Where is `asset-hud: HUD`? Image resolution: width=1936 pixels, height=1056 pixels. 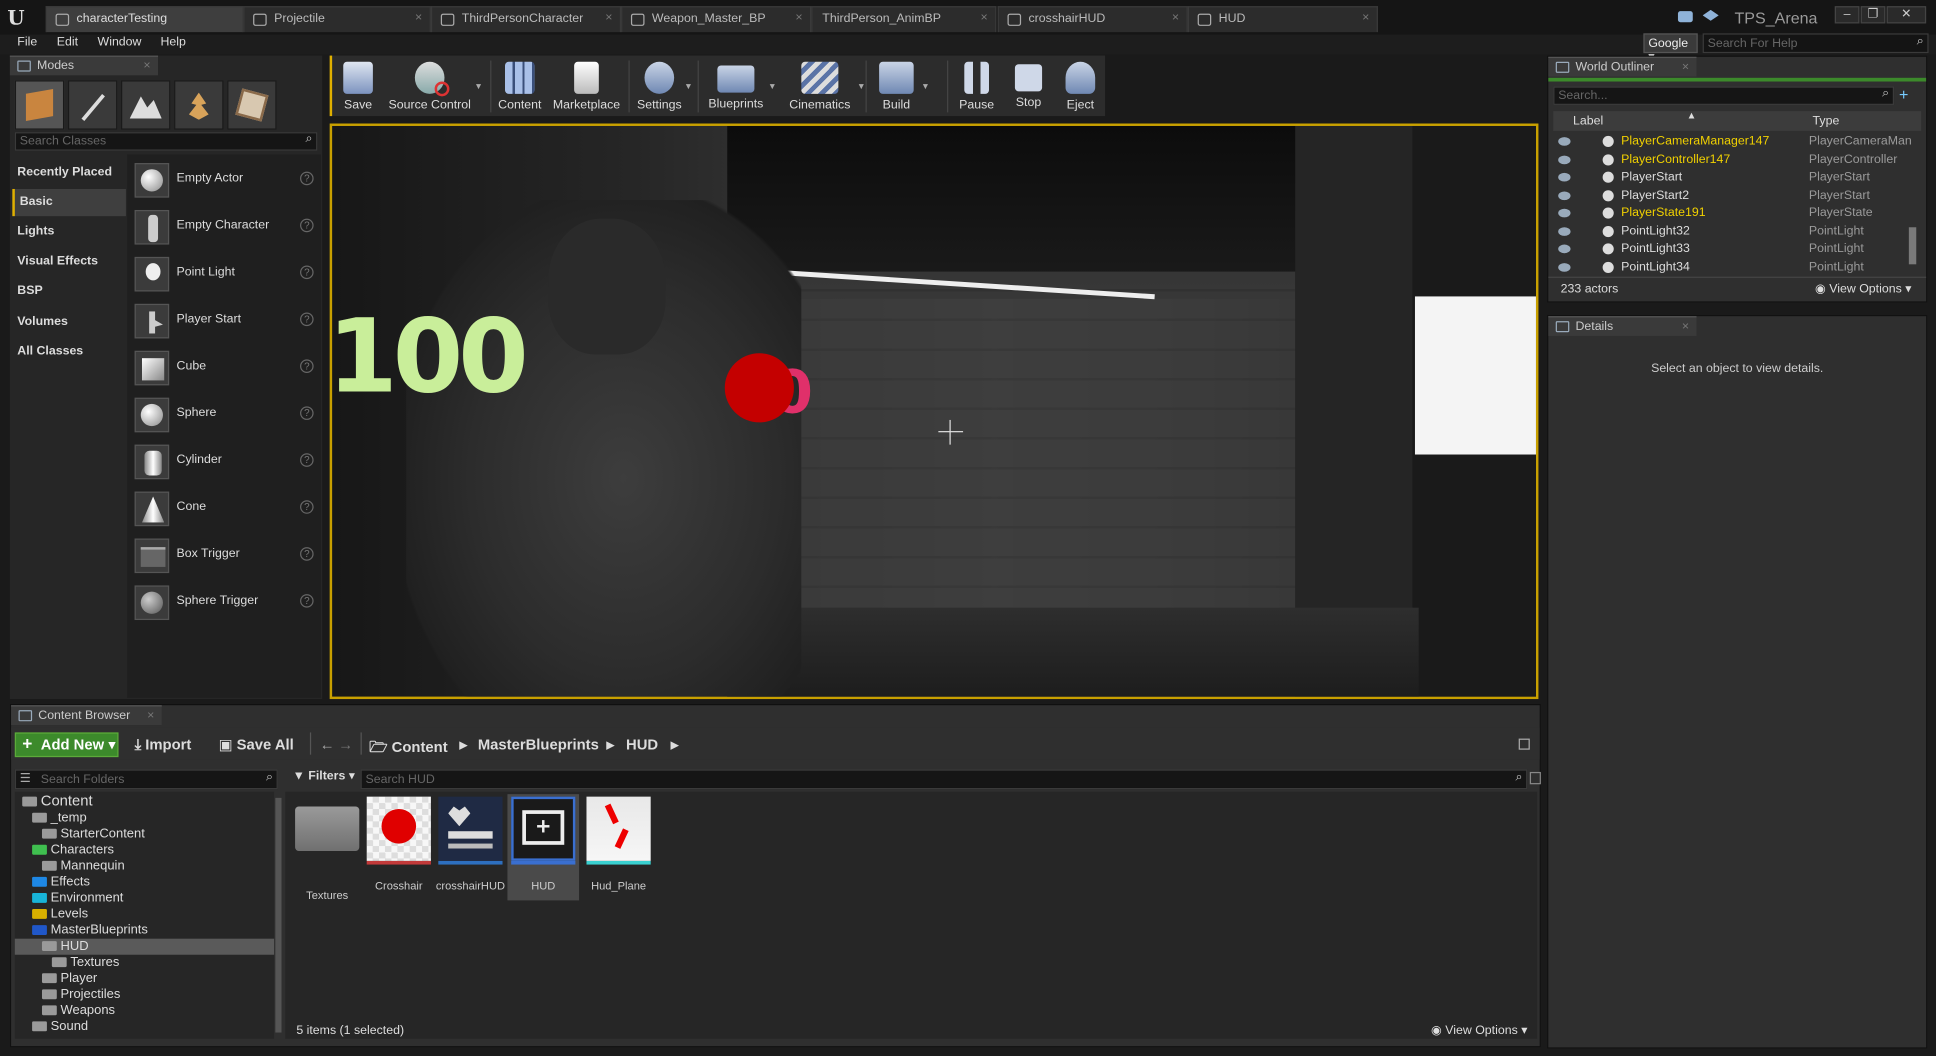
asset-hud: HUD is located at coordinates (543, 847).